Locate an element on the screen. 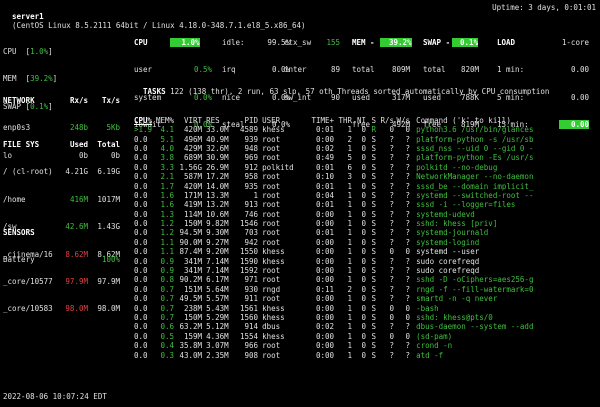  col-virt: VIRT is located at coordinates (188, 120).